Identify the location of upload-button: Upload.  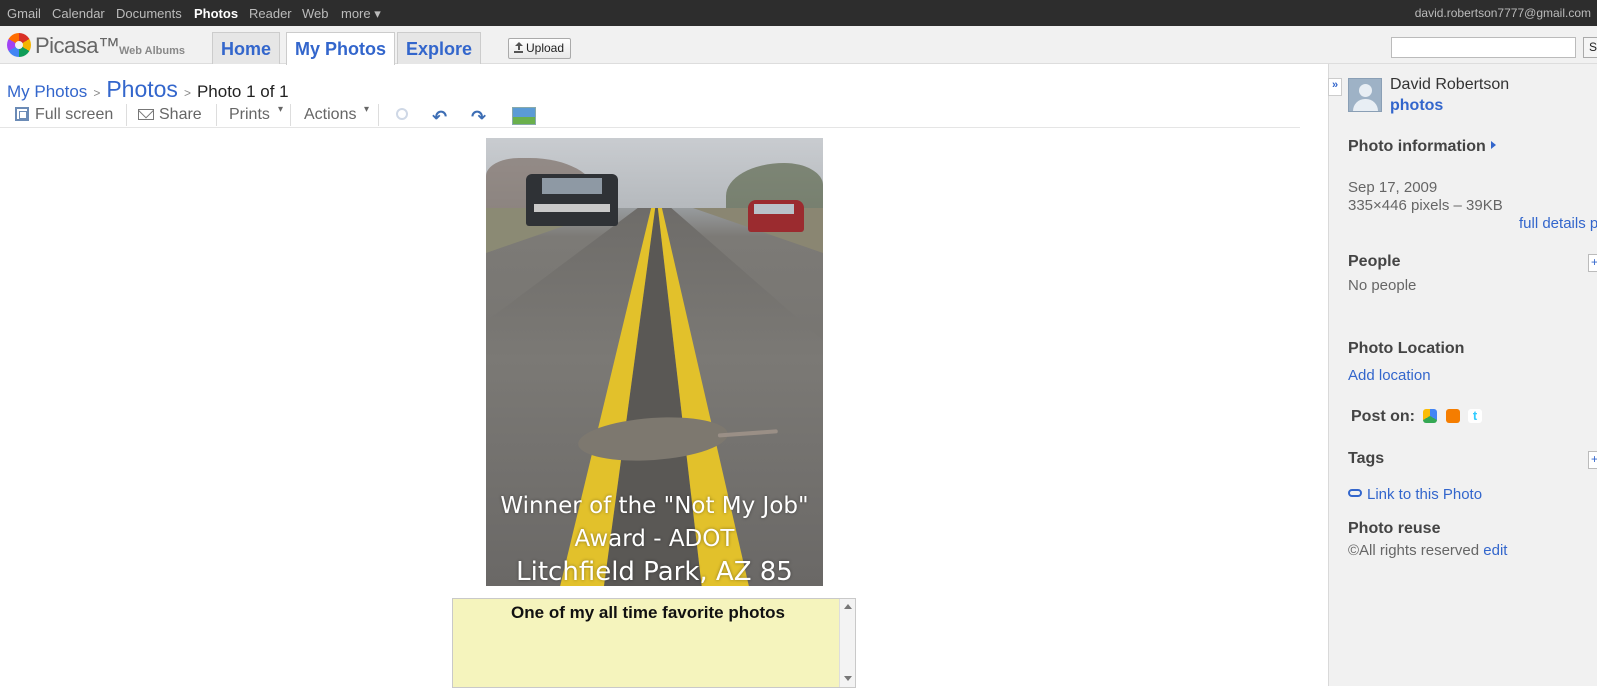
(540, 48).